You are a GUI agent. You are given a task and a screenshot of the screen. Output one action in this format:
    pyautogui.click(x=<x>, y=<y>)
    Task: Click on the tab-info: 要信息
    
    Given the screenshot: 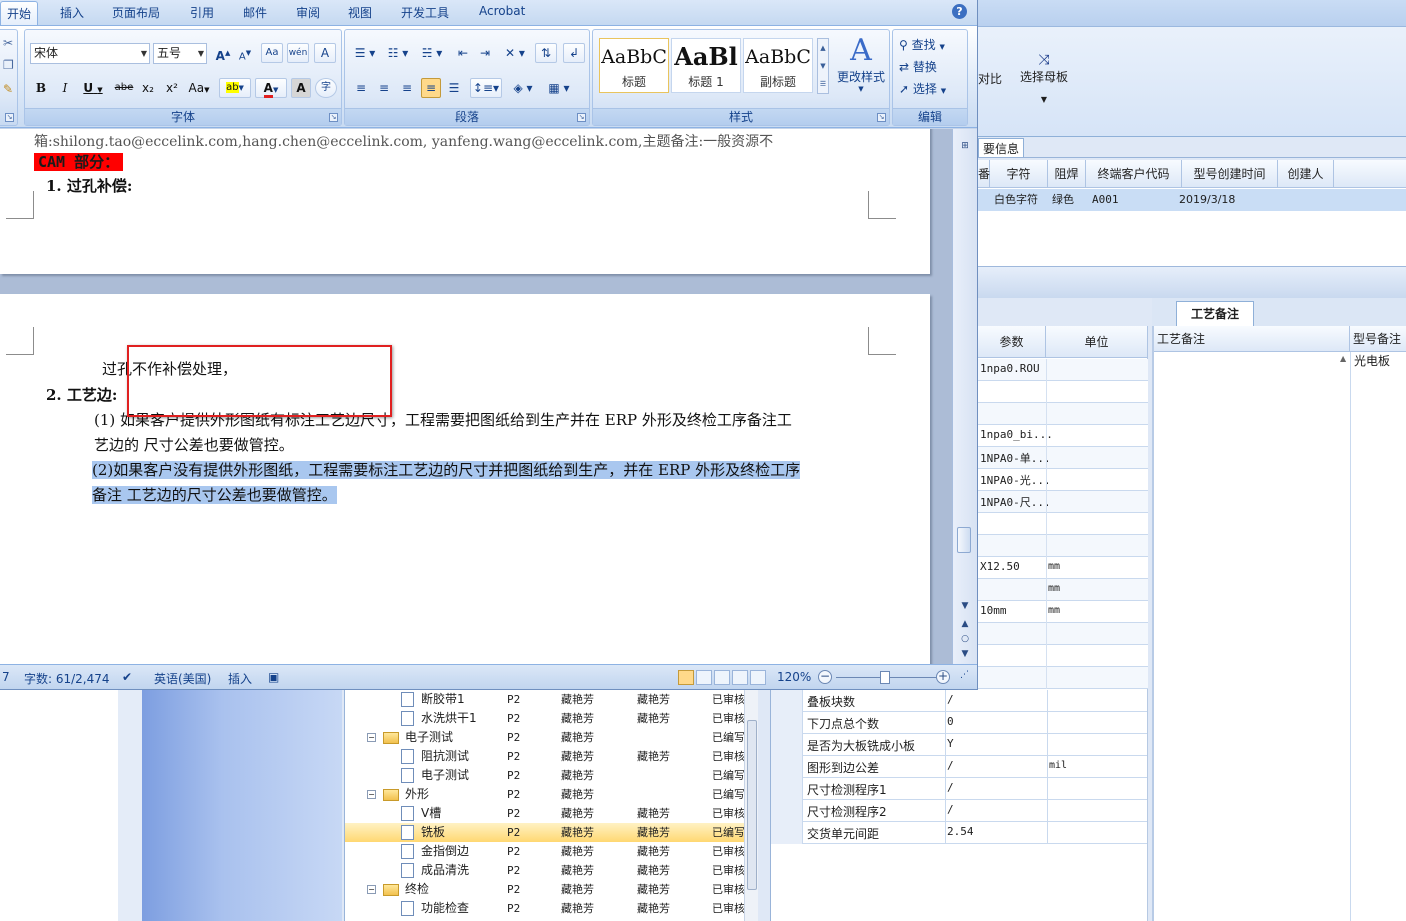 What is the action you would take?
    pyautogui.click(x=1001, y=147)
    